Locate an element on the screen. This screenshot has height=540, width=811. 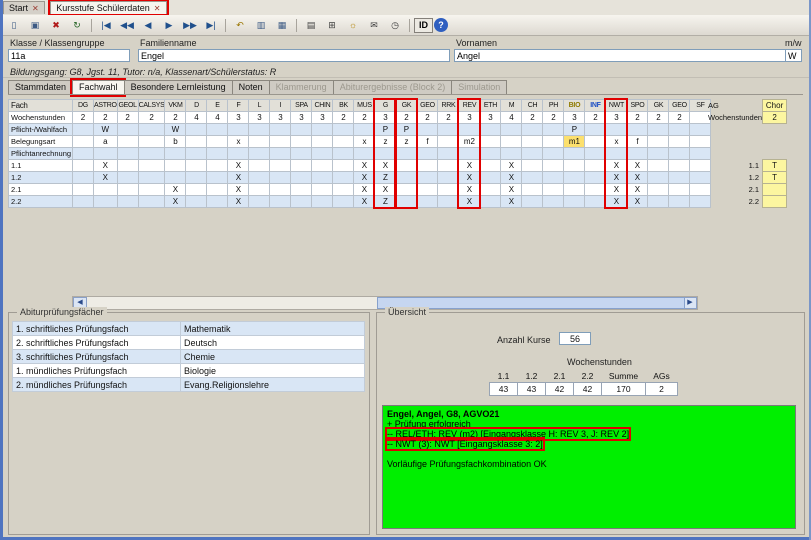
doc-tab-kursstufe-schuelerdaten: Kursstufe Schülerdaten ✕ is located at coordinates (108, 8).